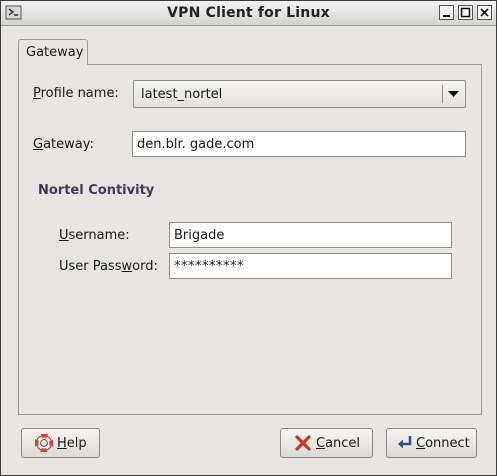 This screenshot has width=497, height=476. I want to click on password-value: **********, so click(209, 266).